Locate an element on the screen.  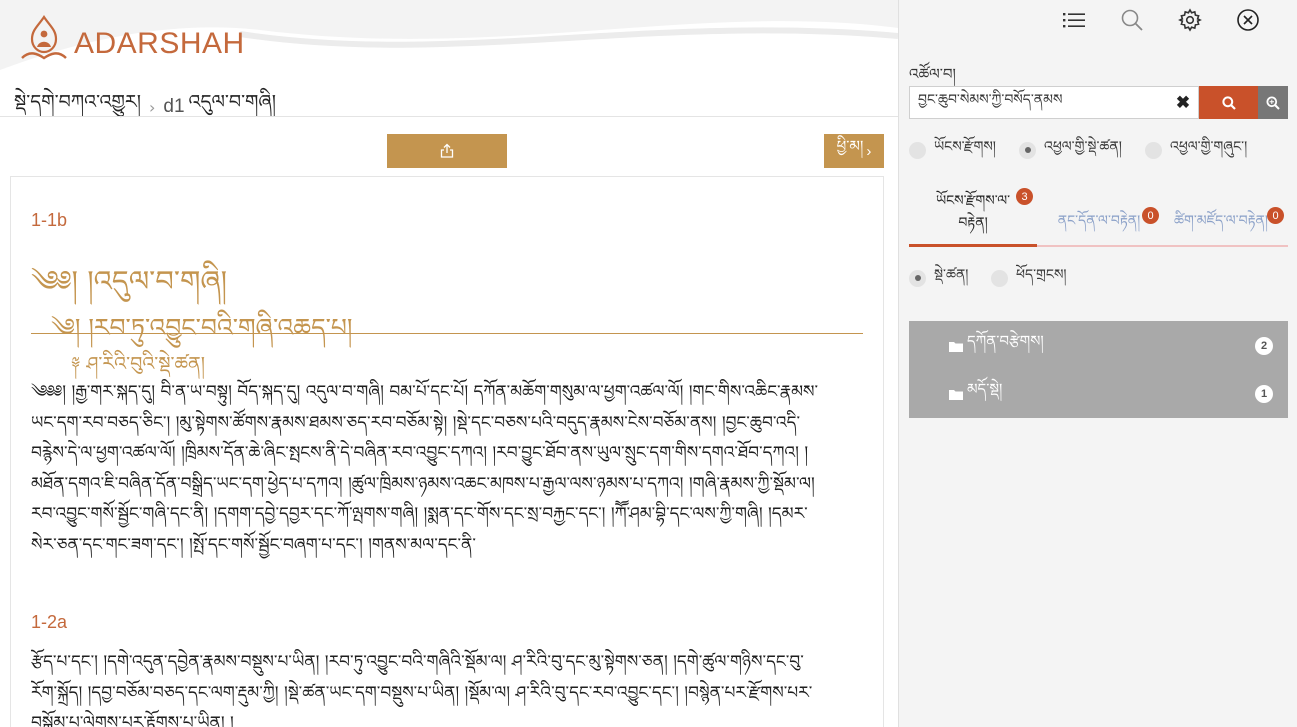
close-panel-button is located at coordinates (1248, 20).